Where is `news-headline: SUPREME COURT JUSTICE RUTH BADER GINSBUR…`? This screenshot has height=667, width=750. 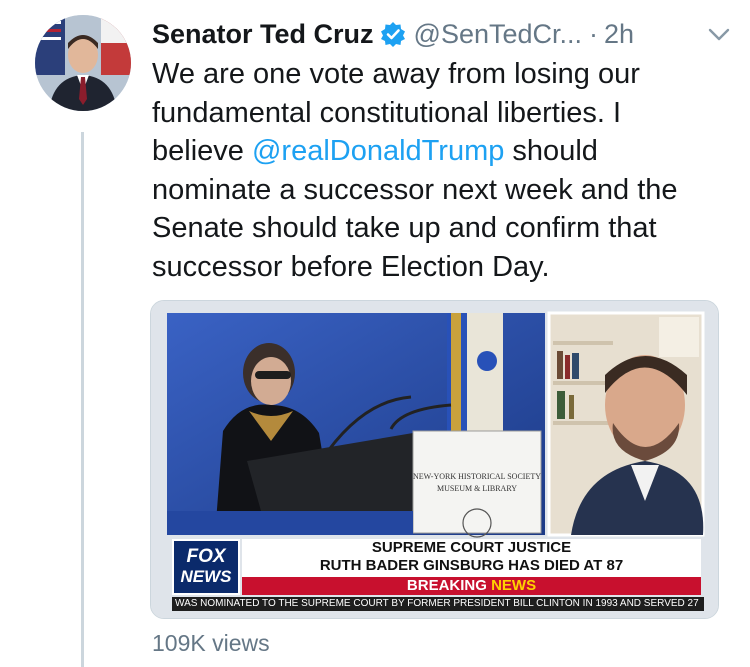 news-headline: SUPREME COURT JUSTICE RUTH BADER GINSBUR… is located at coordinates (471, 558).